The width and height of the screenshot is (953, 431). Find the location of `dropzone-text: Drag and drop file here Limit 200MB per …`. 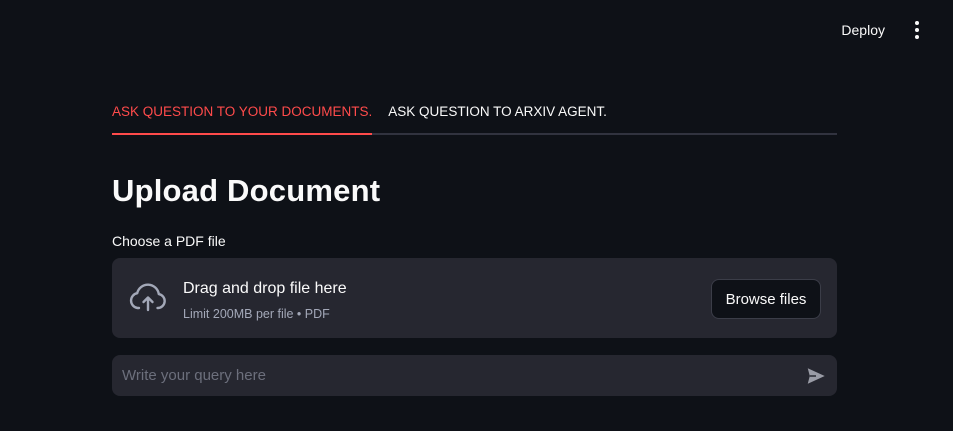

dropzone-text: Drag and drop file here Limit 200MB per … is located at coordinates (265, 300).